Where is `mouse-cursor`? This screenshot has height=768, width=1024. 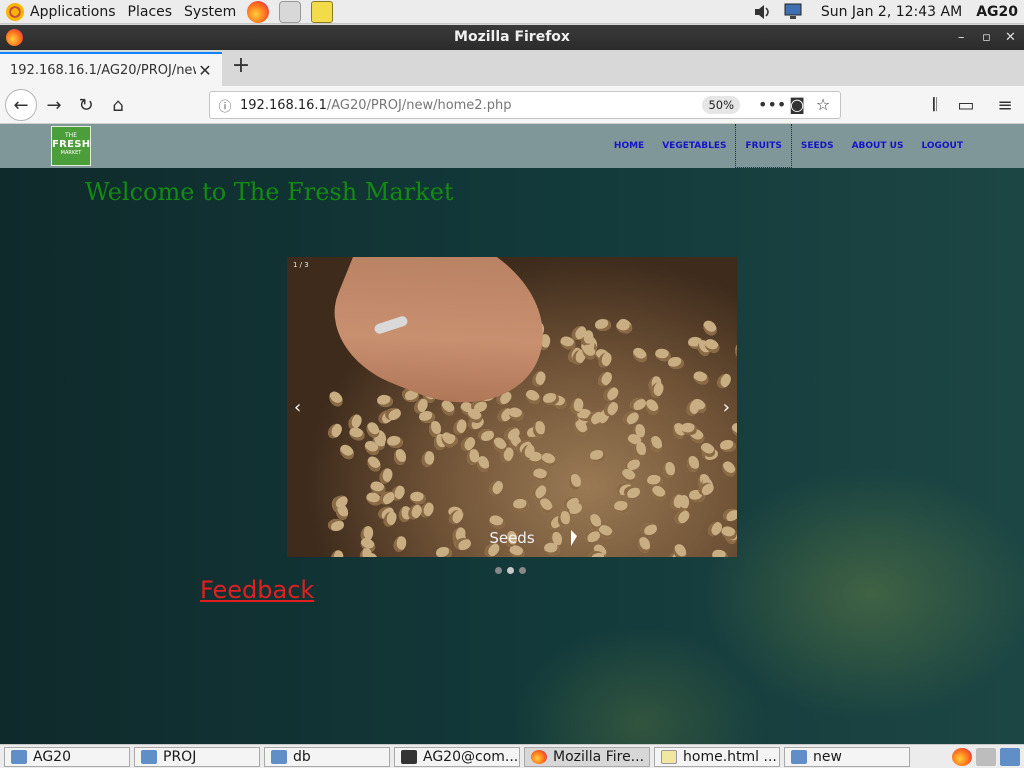 mouse-cursor is located at coordinates (574, 538).